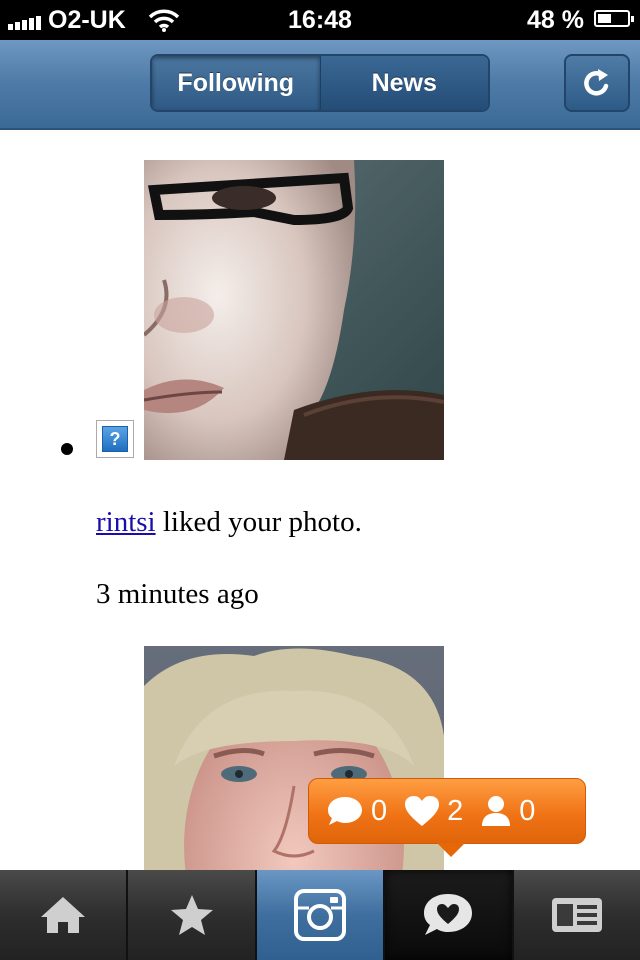 This screenshot has height=960, width=640. I want to click on username-link: rintsi, so click(126, 522).